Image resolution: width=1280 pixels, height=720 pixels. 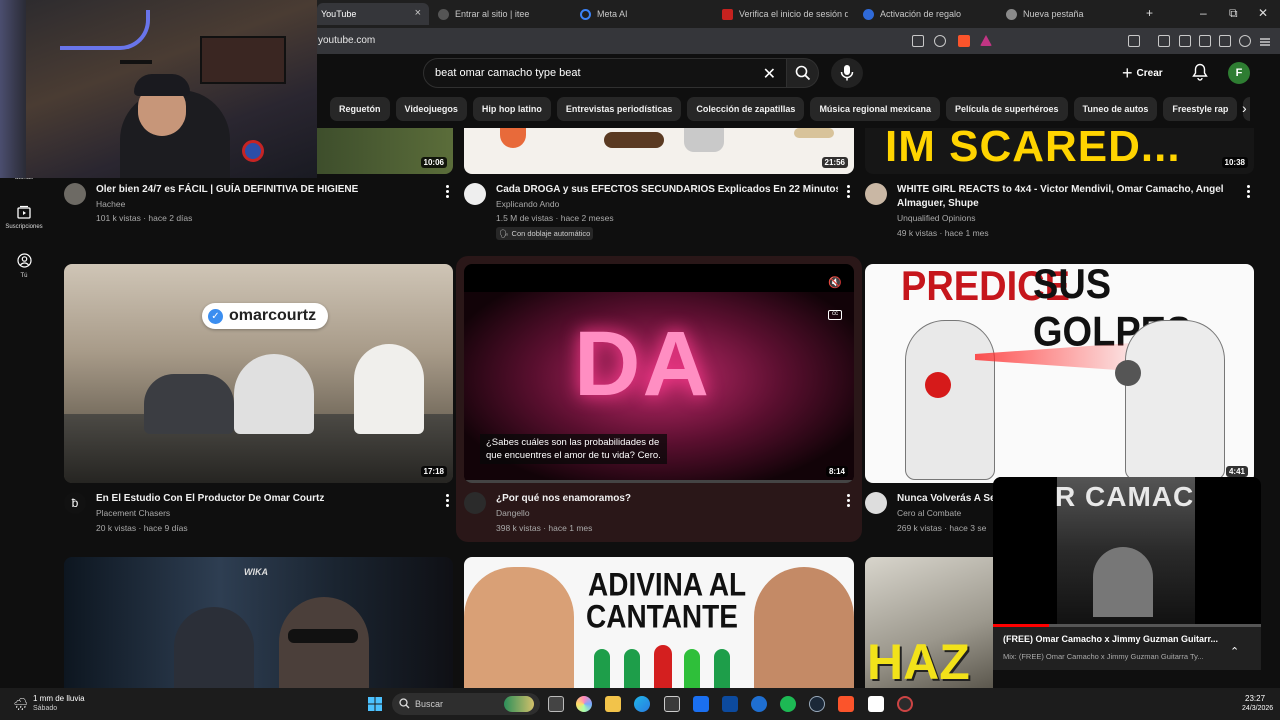 I want to click on chevron-up-icon: ⌃, so click(x=1234, y=651).